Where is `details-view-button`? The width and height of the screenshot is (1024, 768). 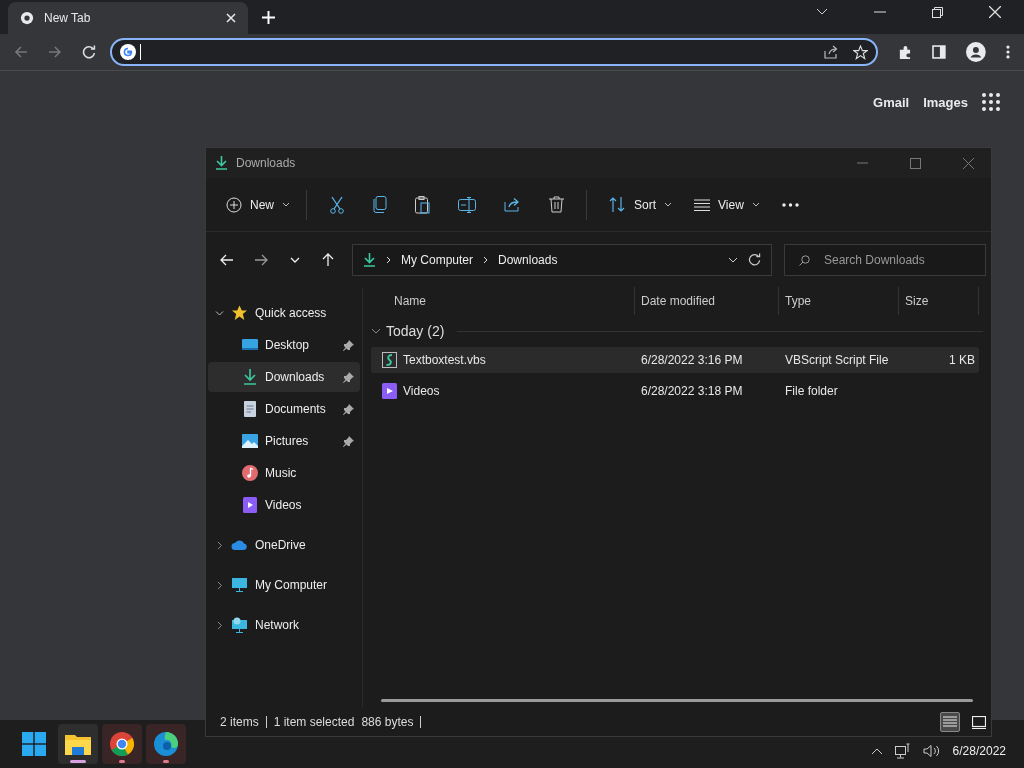 details-view-button is located at coordinates (950, 722).